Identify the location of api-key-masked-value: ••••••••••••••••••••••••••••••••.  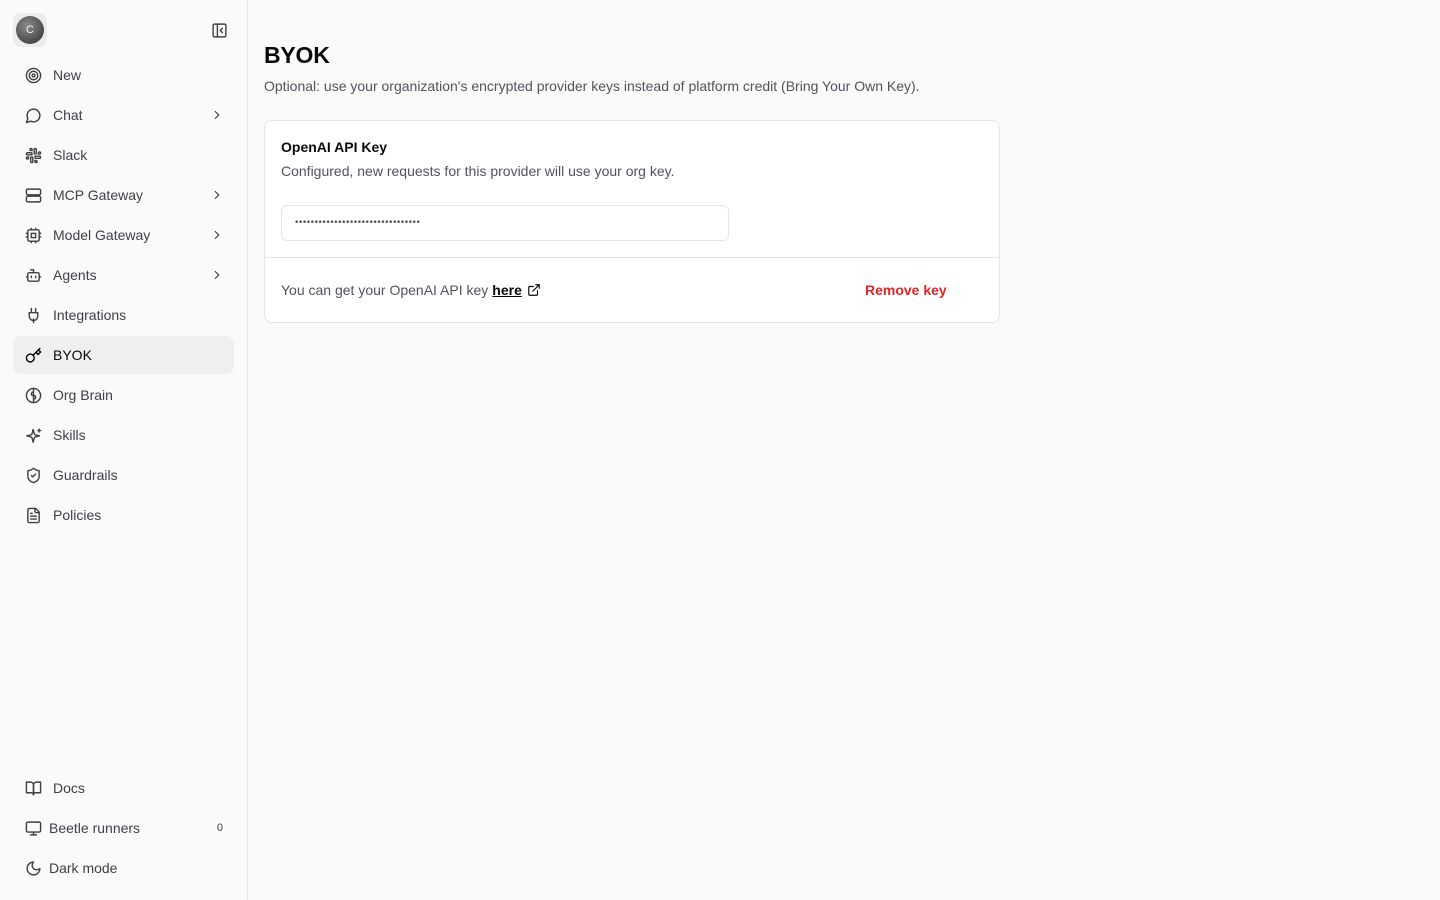
(357, 223).